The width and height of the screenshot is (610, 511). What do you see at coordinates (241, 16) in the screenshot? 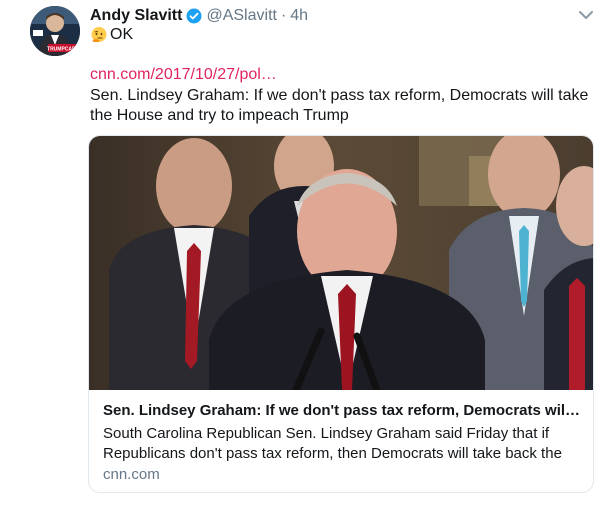
I see `author-handle: @ASlavitt` at bounding box center [241, 16].